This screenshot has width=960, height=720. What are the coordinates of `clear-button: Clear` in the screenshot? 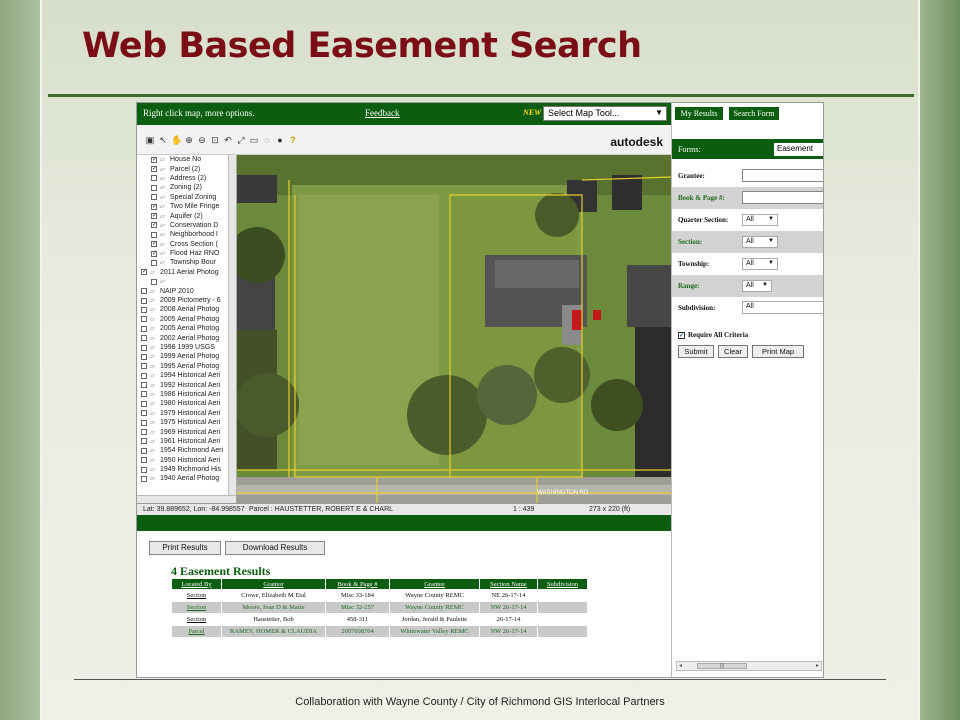 It's located at (733, 351).